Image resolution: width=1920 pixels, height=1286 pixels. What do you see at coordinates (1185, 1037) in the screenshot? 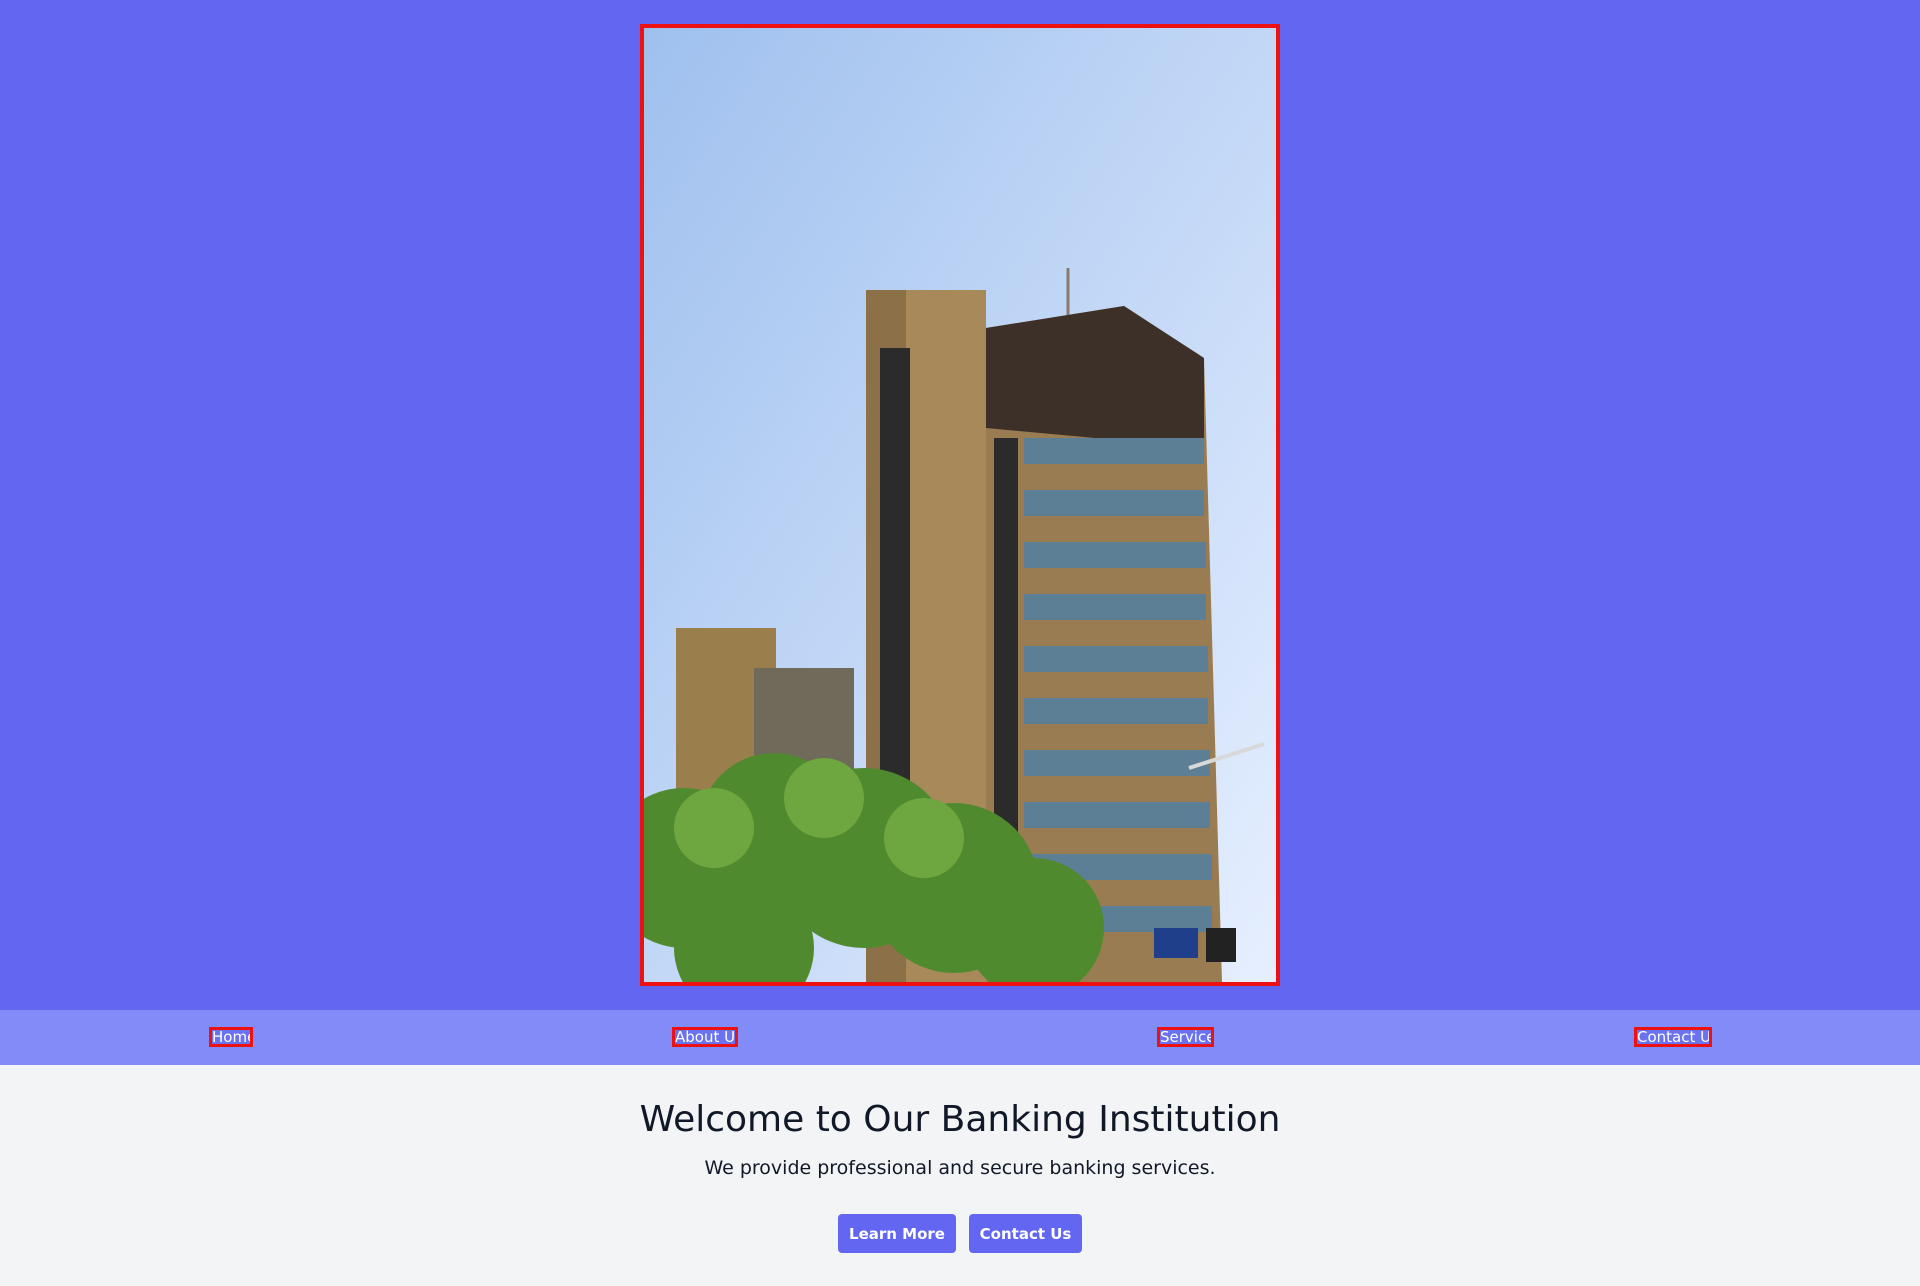
I see `nav-link-services: Services` at bounding box center [1185, 1037].